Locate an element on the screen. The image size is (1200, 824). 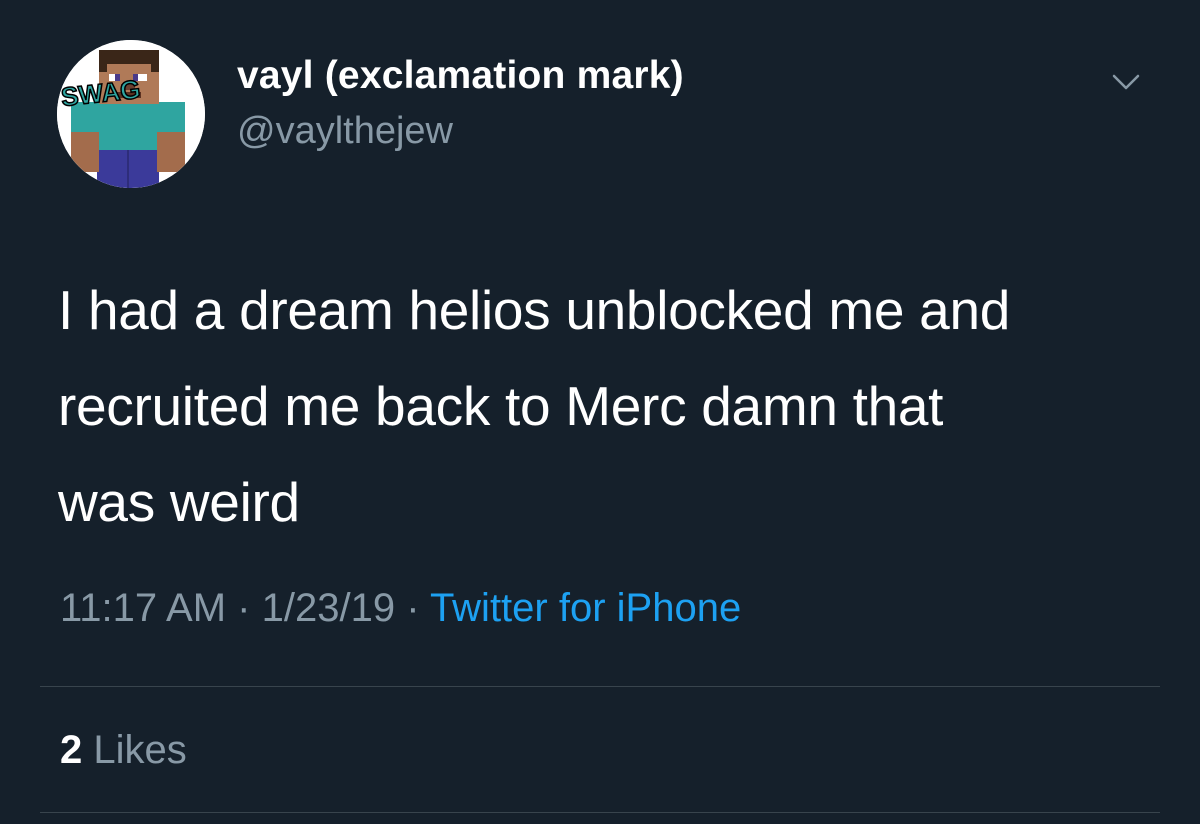
minecraft-steve-avatar-icon is located at coordinates (131, 114).